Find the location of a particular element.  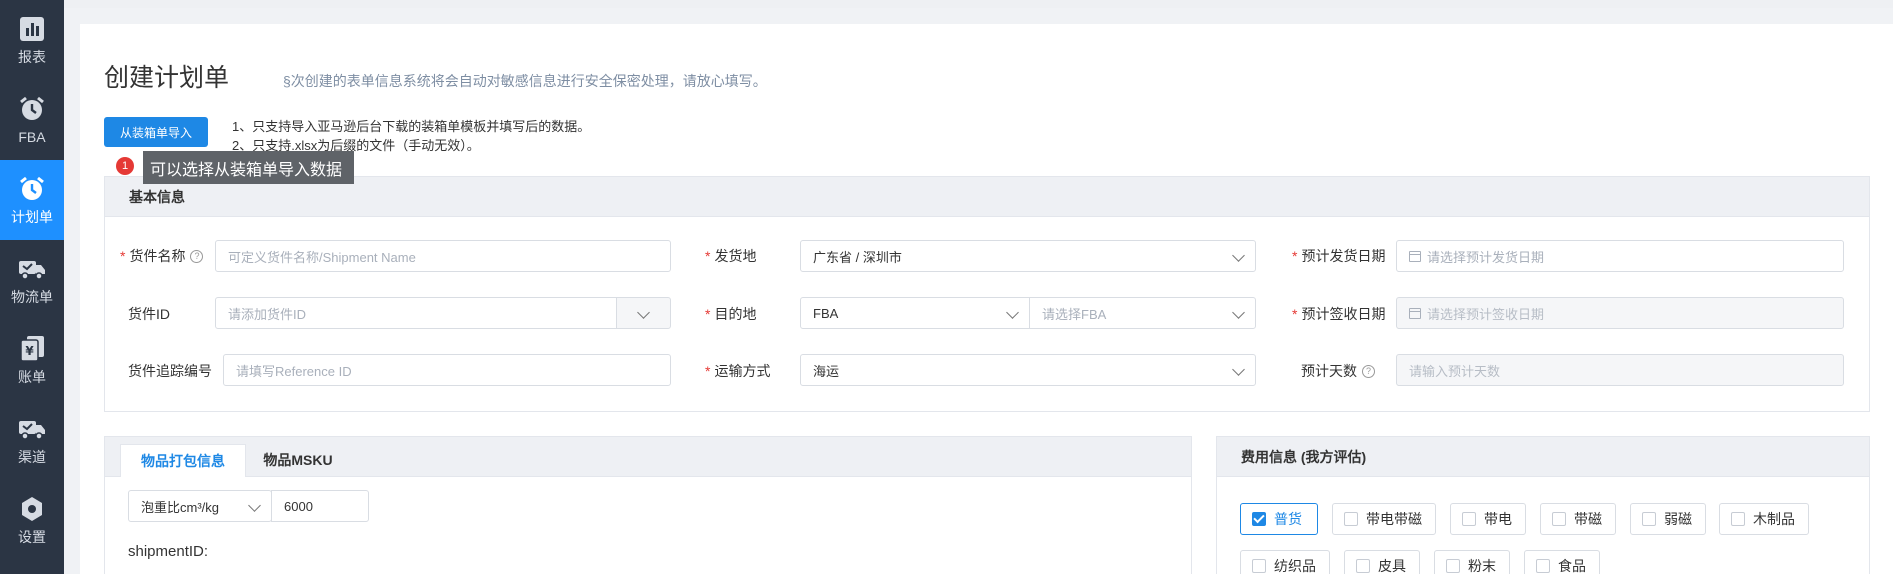

option-label: 纺织品 is located at coordinates (1295, 566).